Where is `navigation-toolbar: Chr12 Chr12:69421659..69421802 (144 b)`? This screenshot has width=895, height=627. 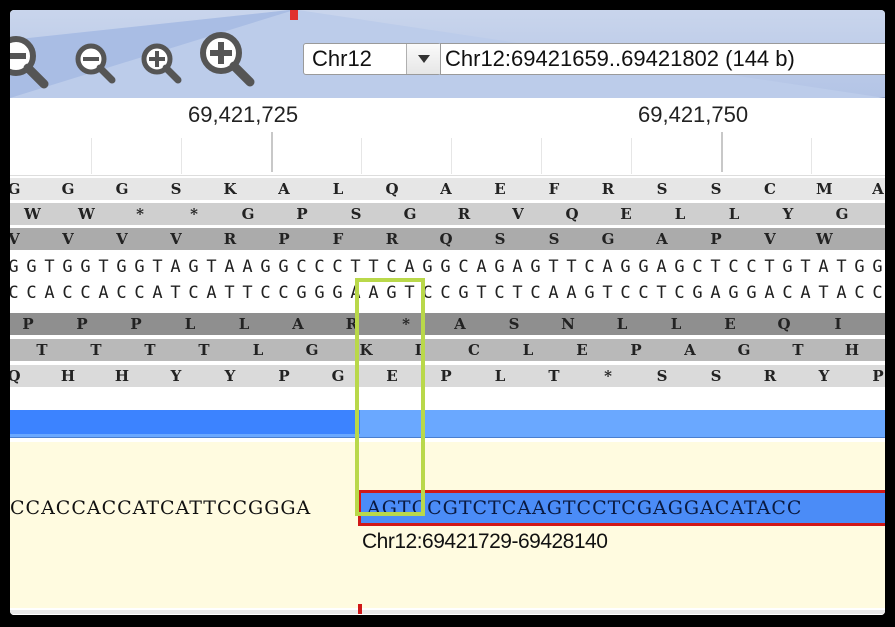 navigation-toolbar: Chr12 Chr12:69421659..69421802 (144 b) is located at coordinates (447, 54).